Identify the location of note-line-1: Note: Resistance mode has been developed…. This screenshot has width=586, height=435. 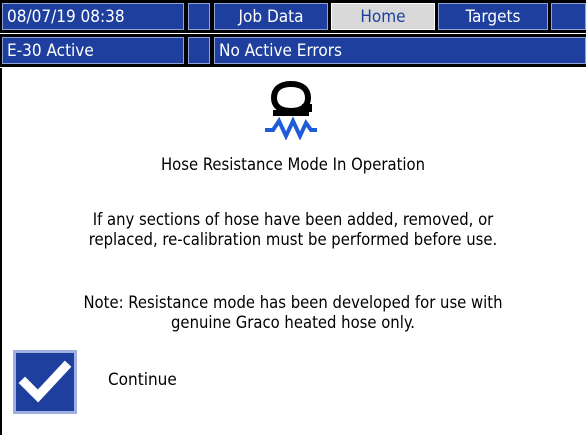
(293, 302).